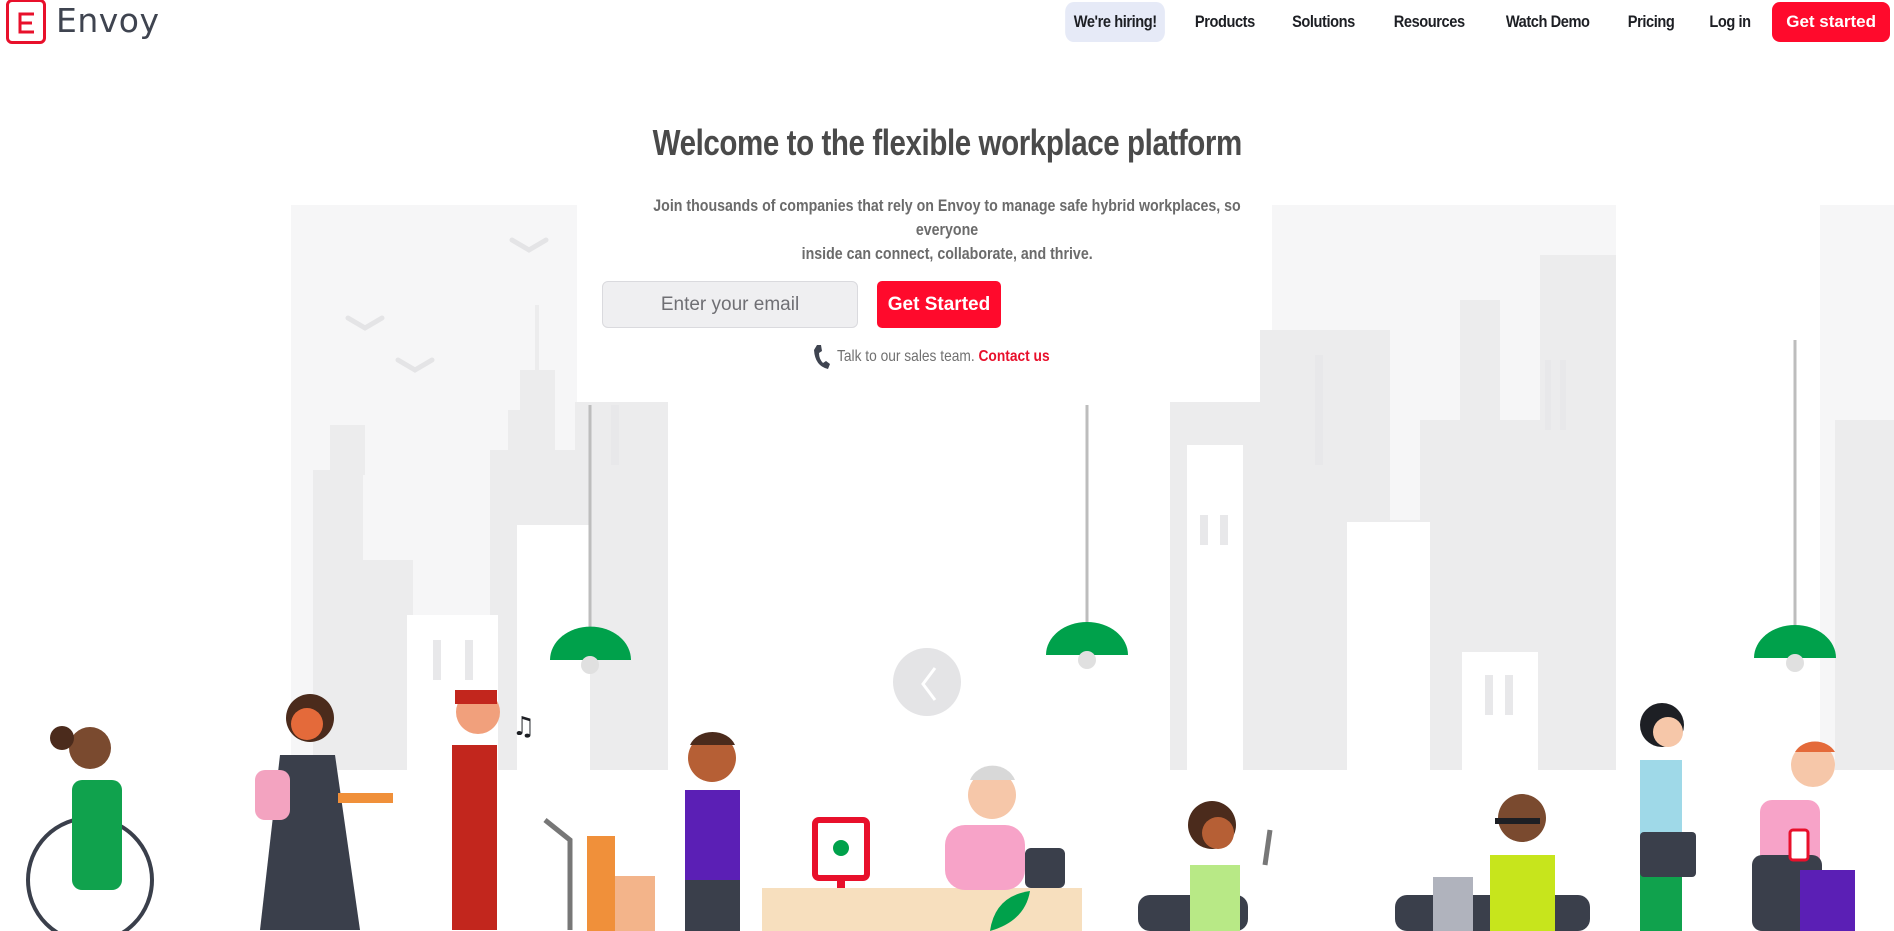 This screenshot has width=1894, height=931. What do you see at coordinates (730, 304) in the screenshot?
I see `email-input` at bounding box center [730, 304].